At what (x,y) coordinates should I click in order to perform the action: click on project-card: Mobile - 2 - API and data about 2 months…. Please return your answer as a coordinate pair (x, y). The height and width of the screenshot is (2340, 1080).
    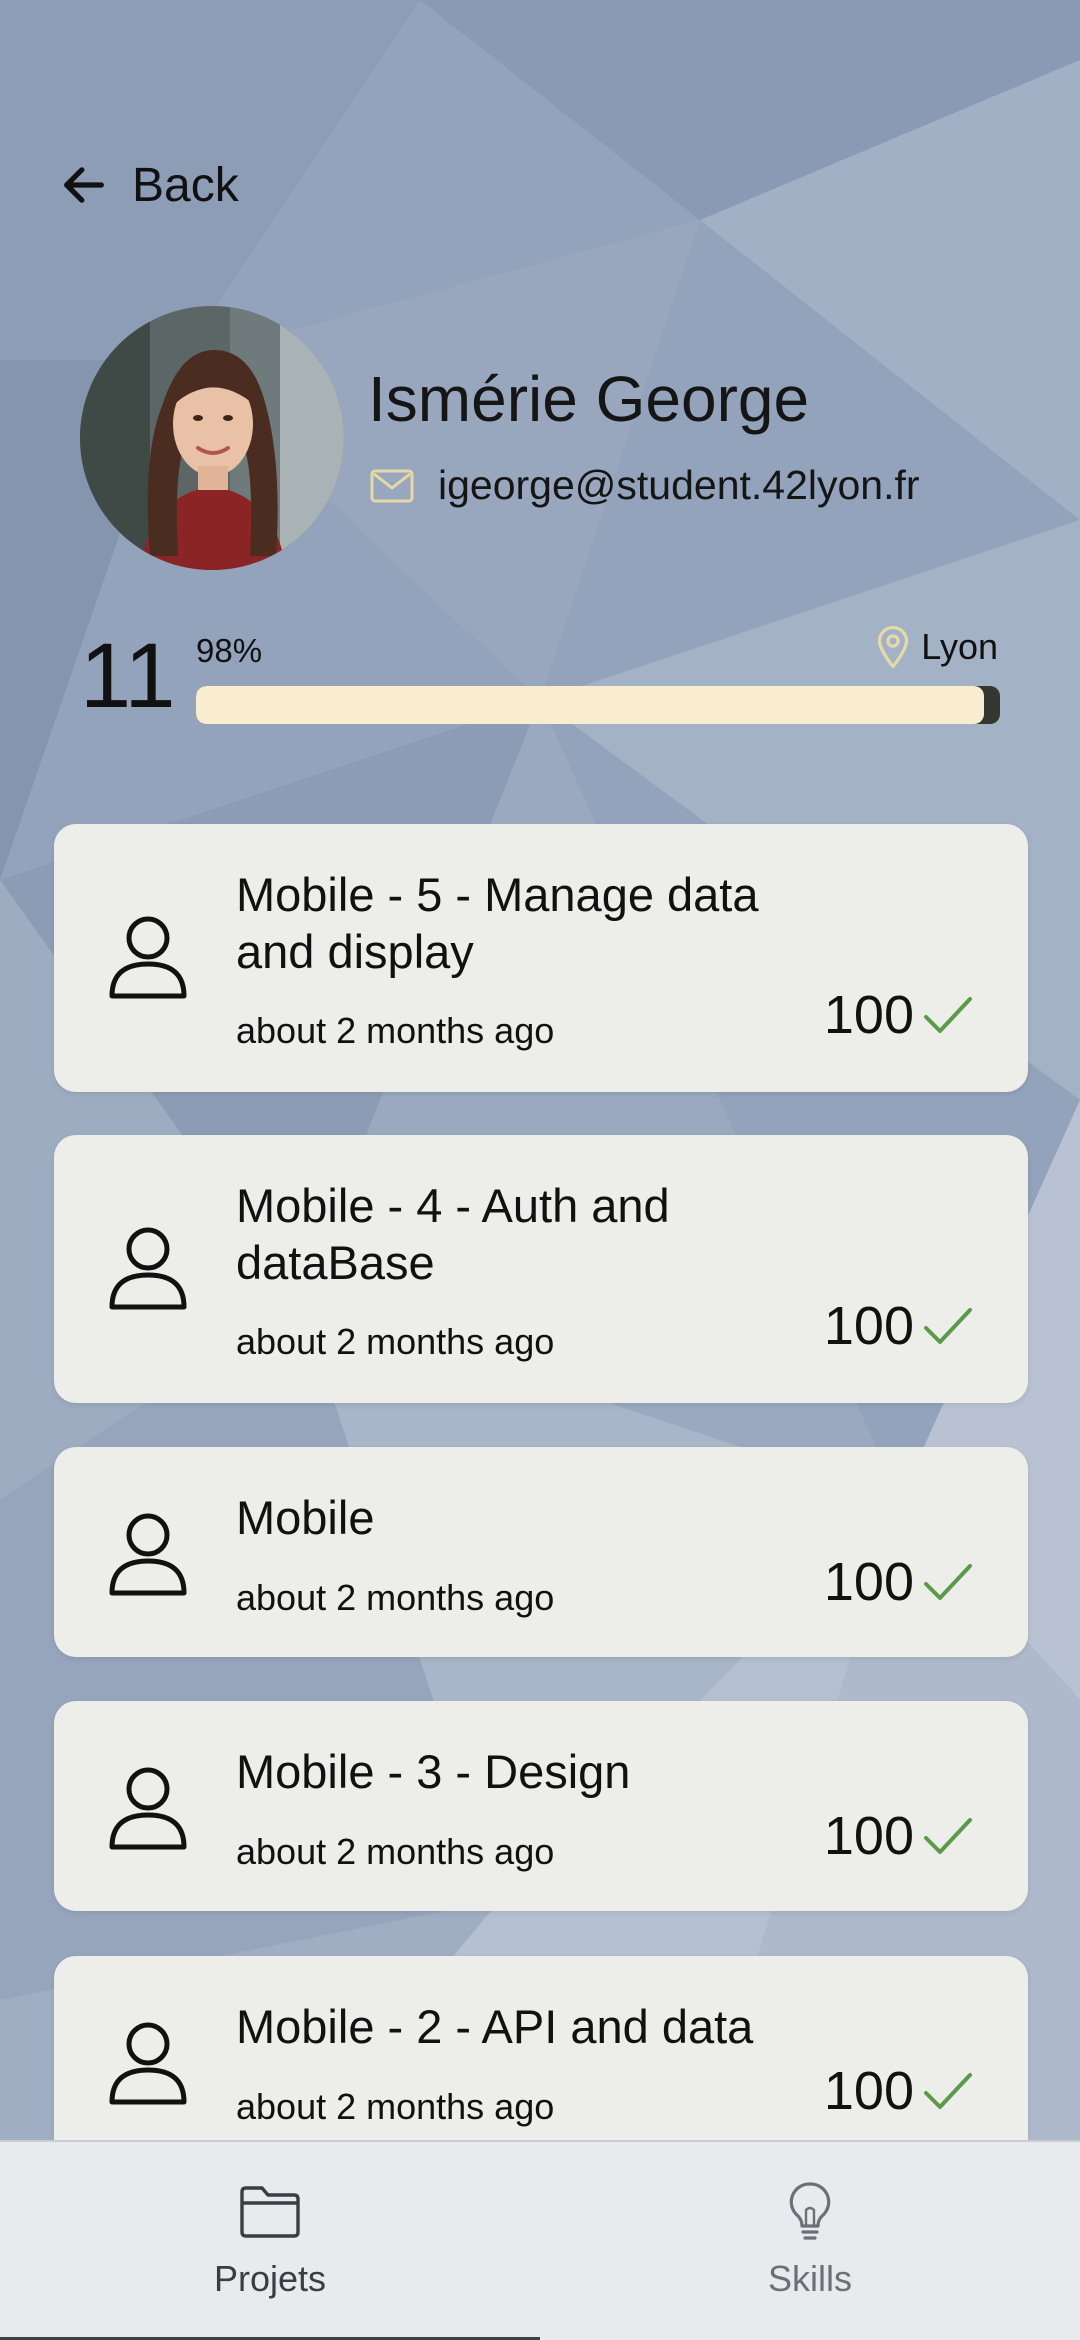
    Looking at the image, I should click on (541, 2048).